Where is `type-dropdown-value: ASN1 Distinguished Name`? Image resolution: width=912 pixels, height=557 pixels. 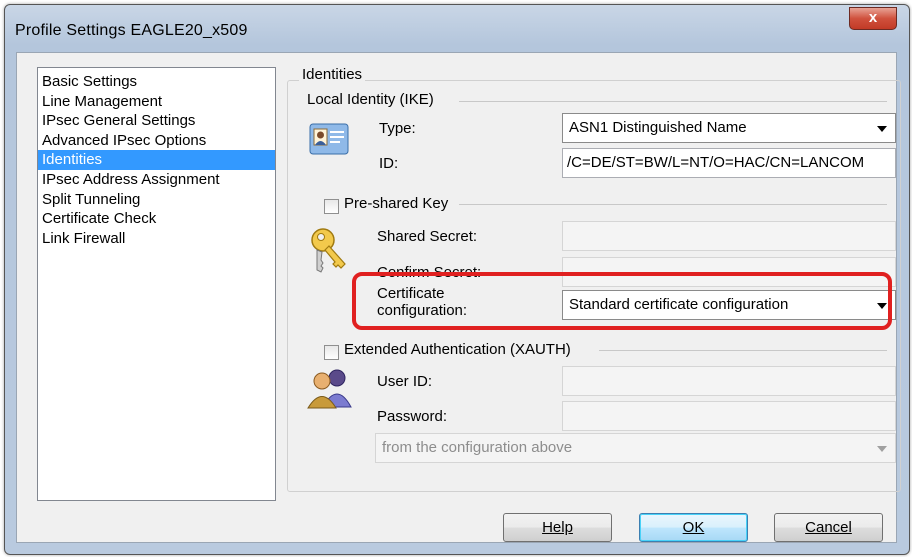 type-dropdown-value: ASN1 Distinguished Name is located at coordinates (658, 127).